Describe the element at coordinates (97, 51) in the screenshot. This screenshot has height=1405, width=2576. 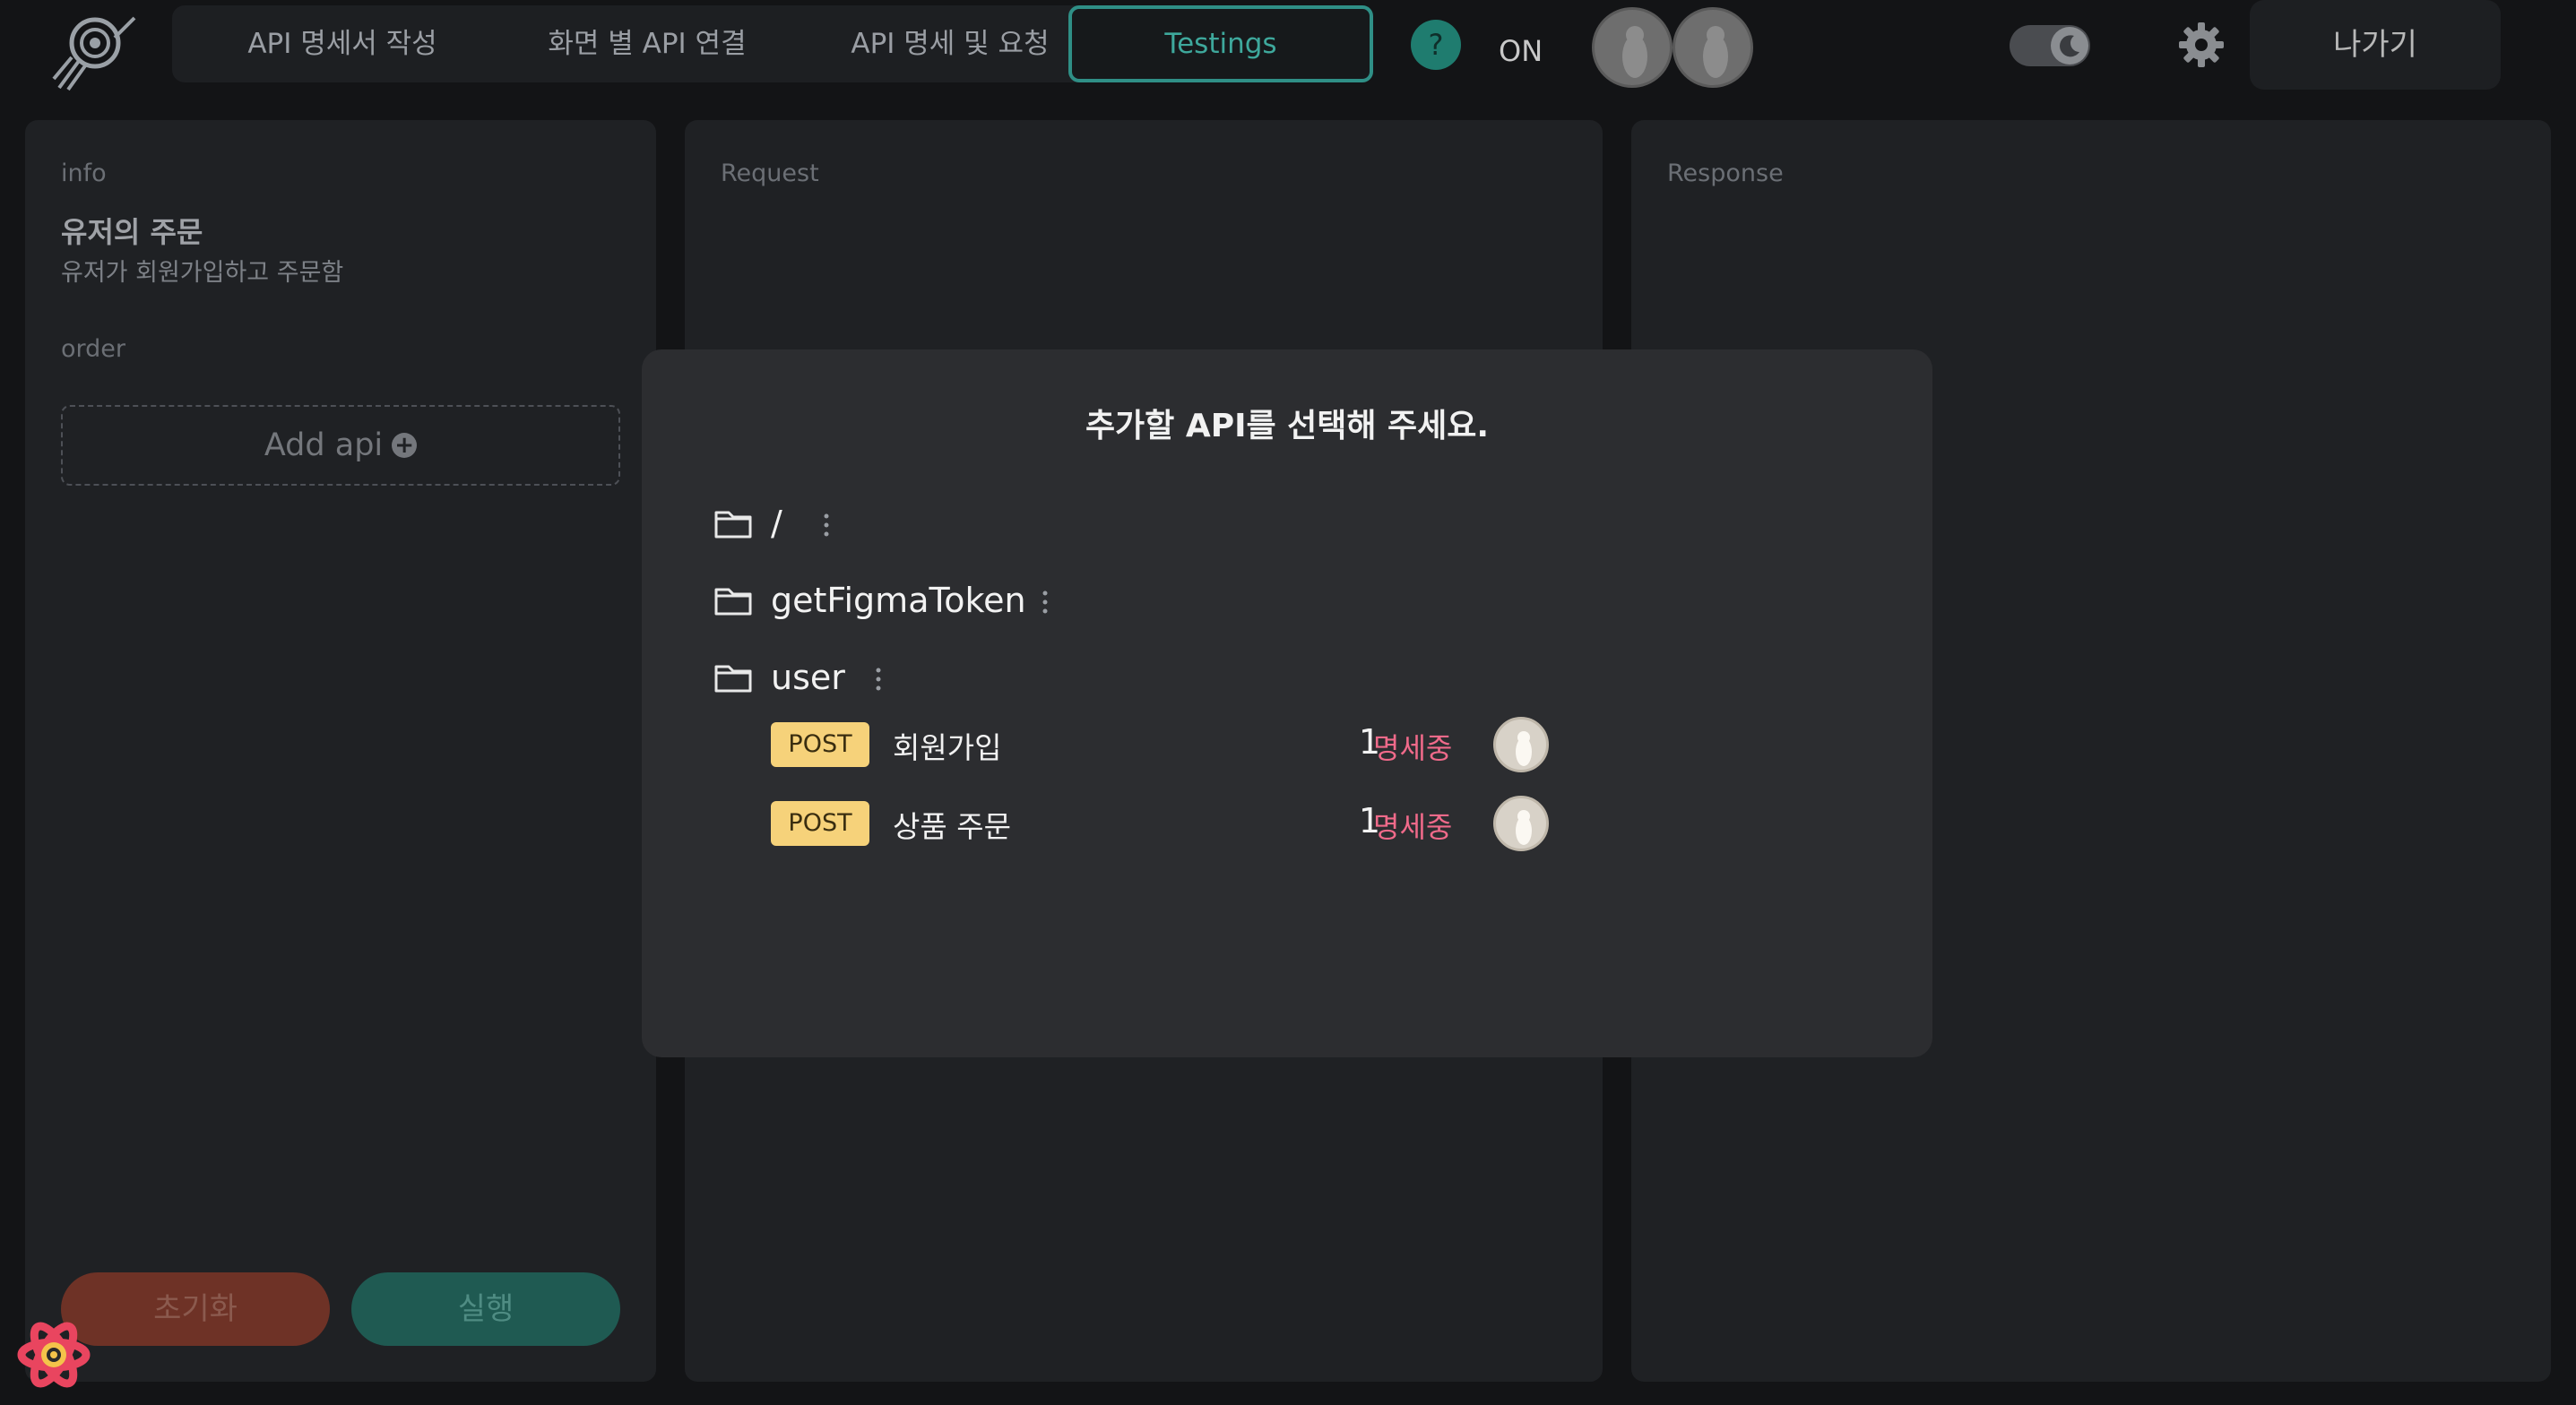
I see `snail-logo-icon` at that location.